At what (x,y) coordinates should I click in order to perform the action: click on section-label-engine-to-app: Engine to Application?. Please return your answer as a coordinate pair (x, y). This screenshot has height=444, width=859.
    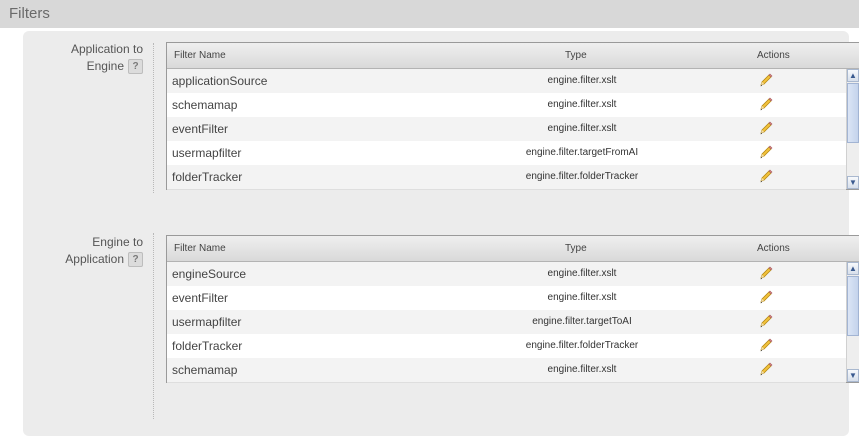
    Looking at the image, I should click on (83, 251).